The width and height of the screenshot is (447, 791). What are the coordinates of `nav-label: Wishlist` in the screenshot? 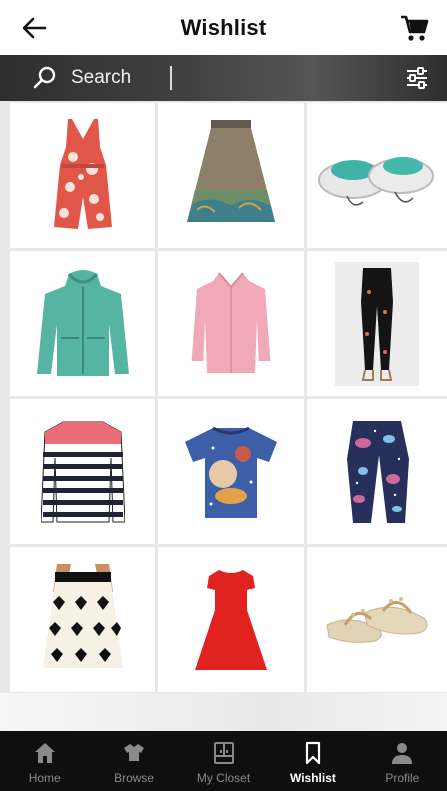 It's located at (312, 778).